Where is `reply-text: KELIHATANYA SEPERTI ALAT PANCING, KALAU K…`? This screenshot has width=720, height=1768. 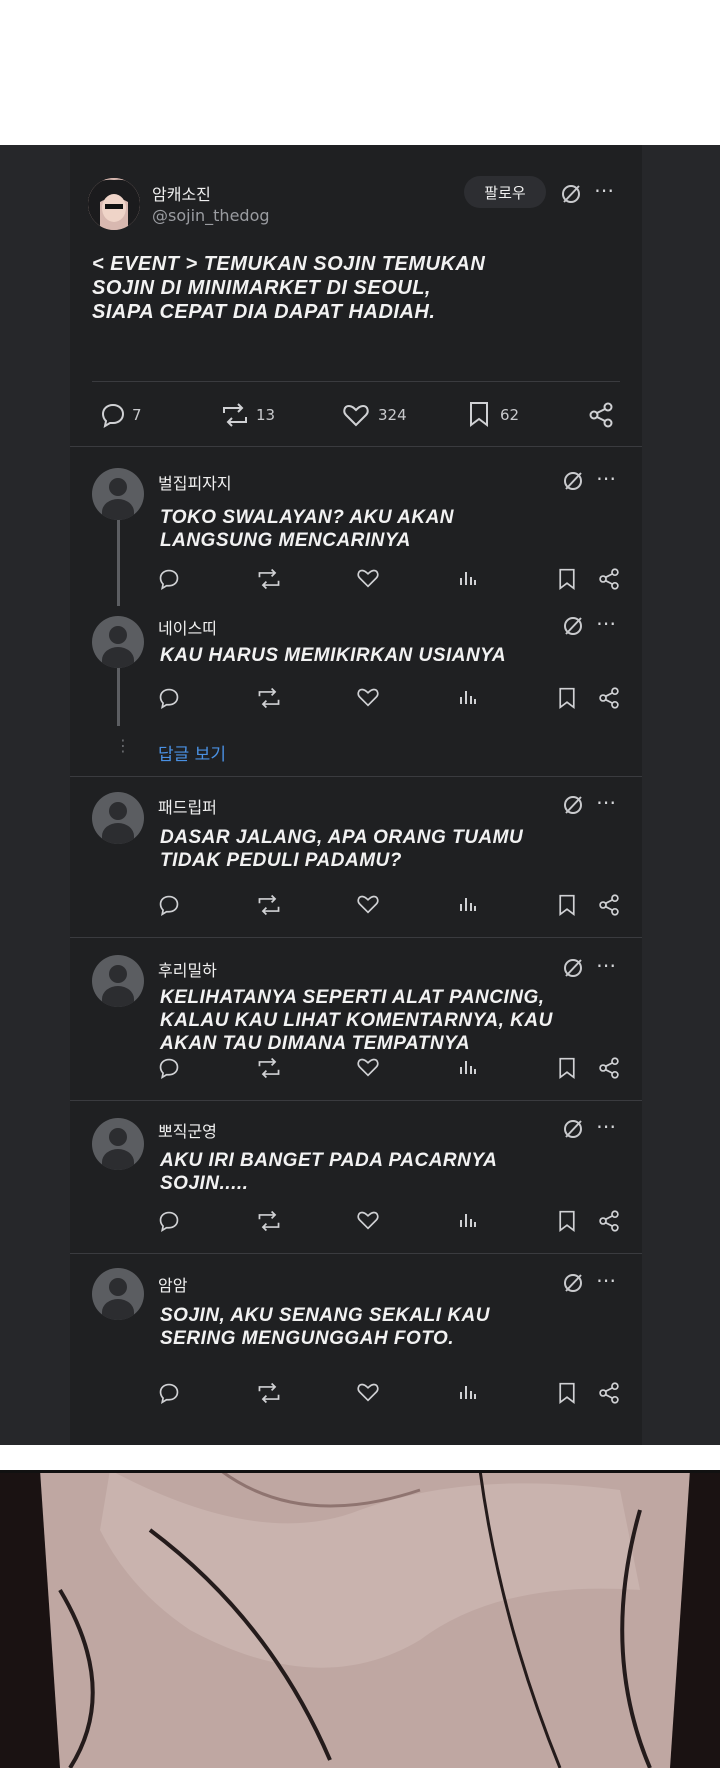
reply-text: KELIHATANYA SEPERTI ALAT PANCING, KALAU K… is located at coordinates (356, 1020).